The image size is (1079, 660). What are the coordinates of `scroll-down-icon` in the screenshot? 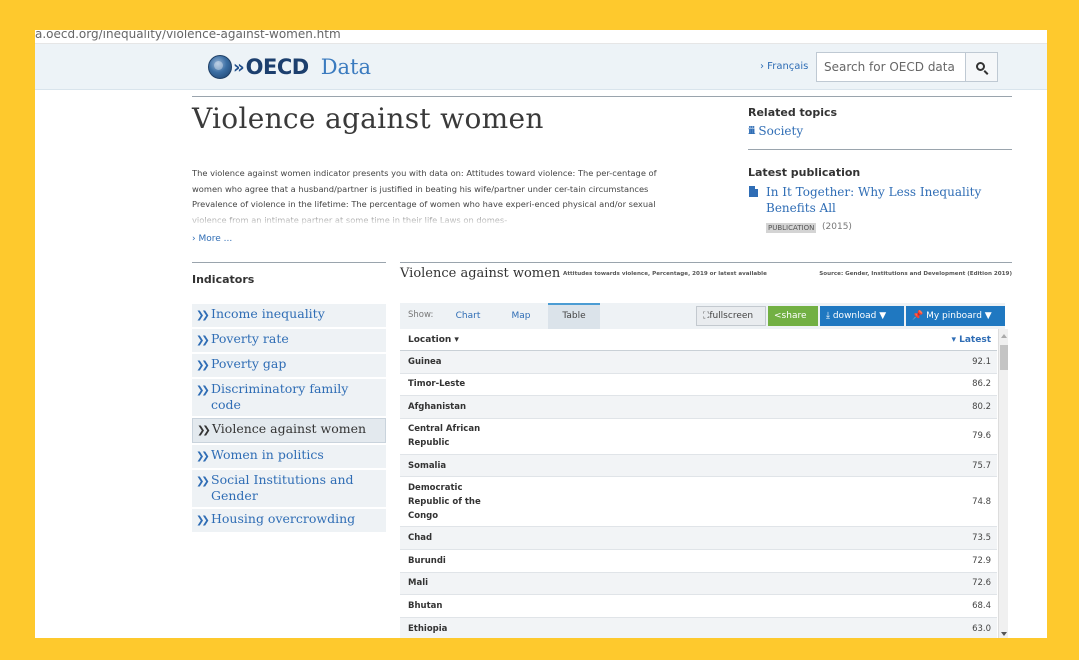 It's located at (1004, 634).